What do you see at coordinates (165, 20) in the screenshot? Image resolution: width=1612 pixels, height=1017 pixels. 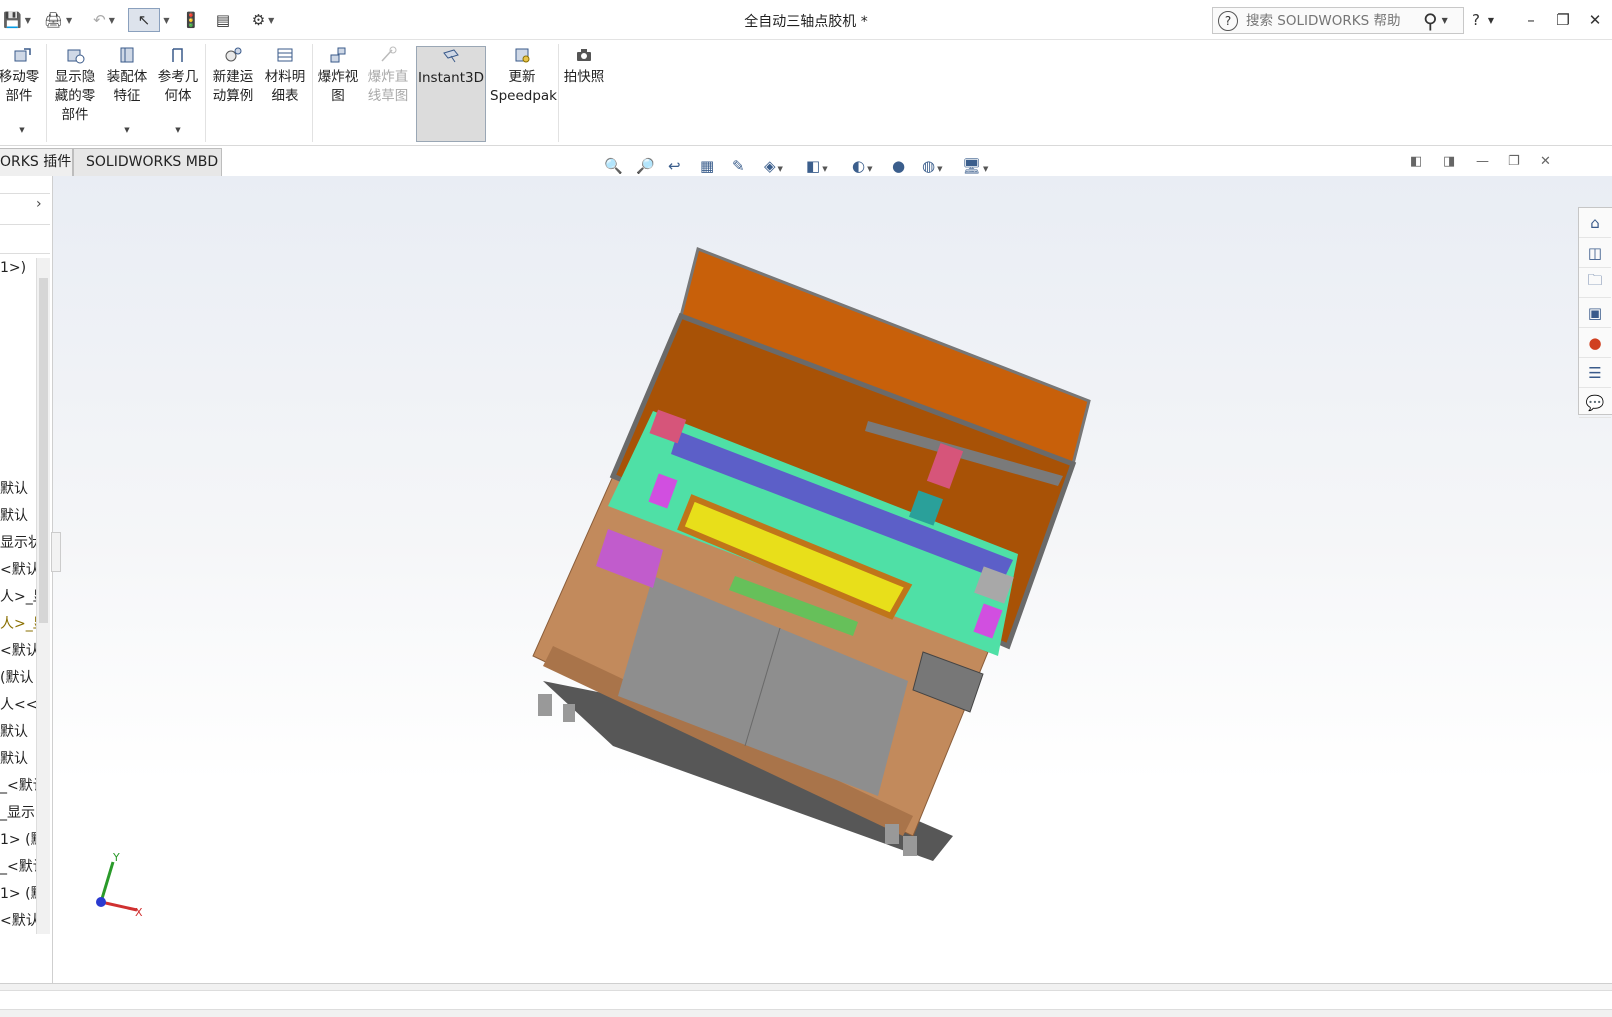 I see `select-dropdown-icon: ▼` at bounding box center [165, 20].